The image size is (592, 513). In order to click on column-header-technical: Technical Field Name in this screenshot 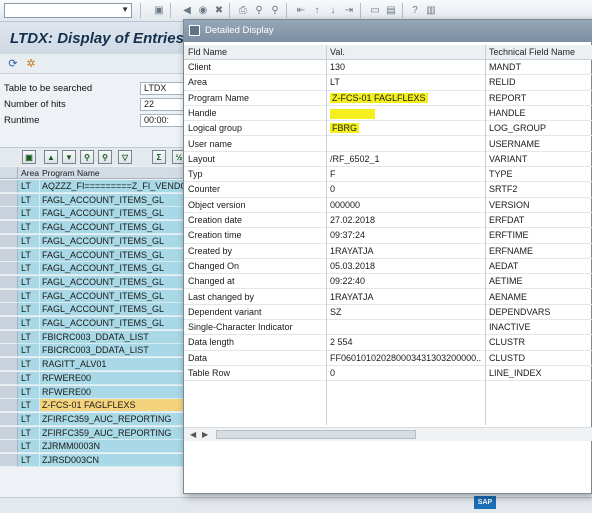, I will do `click(532, 52)`.